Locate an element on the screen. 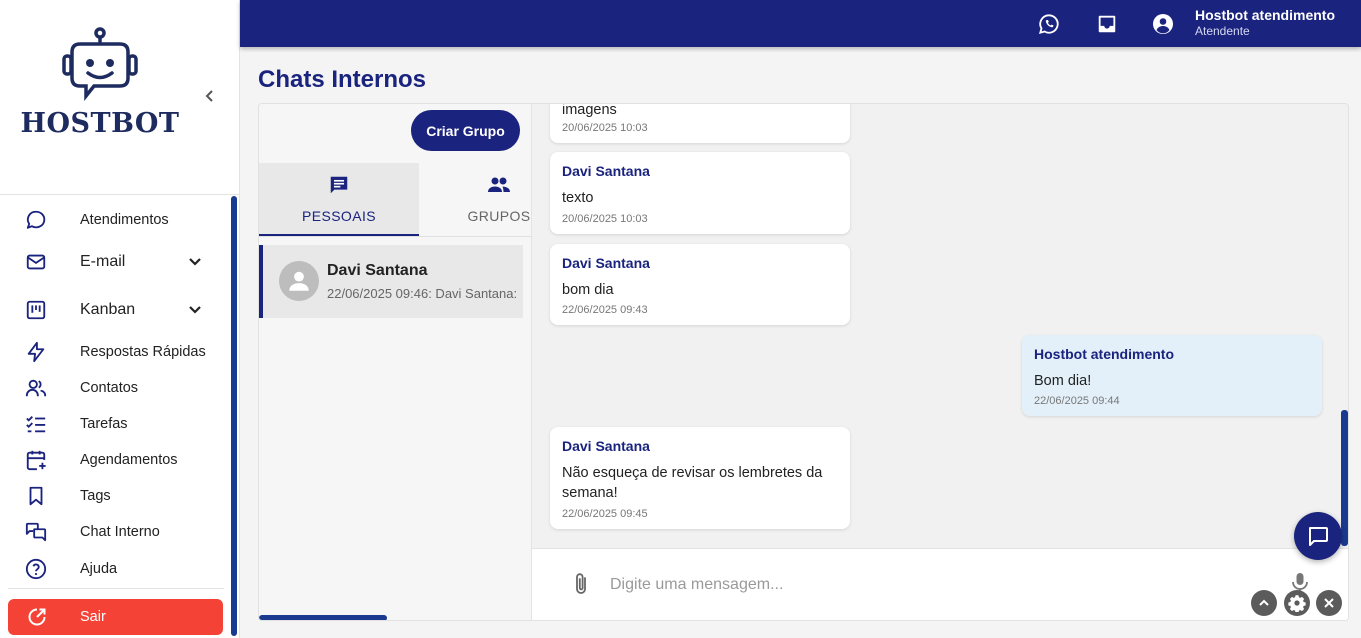 This screenshot has height=638, width=1361. checklist-icon is located at coordinates (36, 424).